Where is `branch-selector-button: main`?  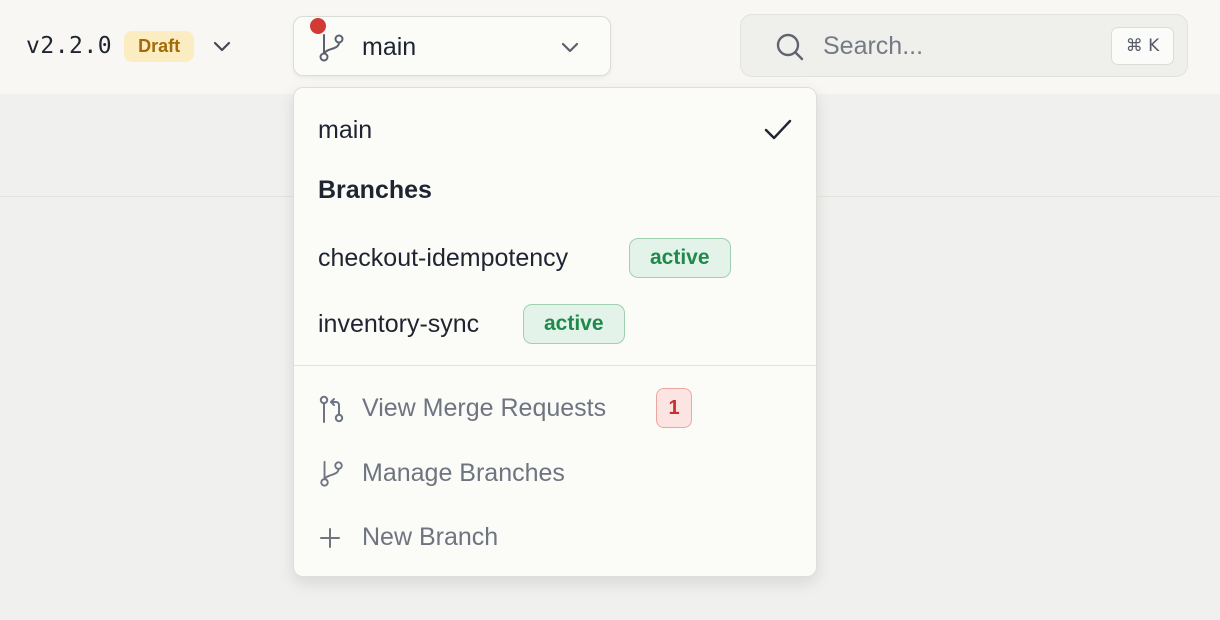
branch-selector-button: main is located at coordinates (452, 46).